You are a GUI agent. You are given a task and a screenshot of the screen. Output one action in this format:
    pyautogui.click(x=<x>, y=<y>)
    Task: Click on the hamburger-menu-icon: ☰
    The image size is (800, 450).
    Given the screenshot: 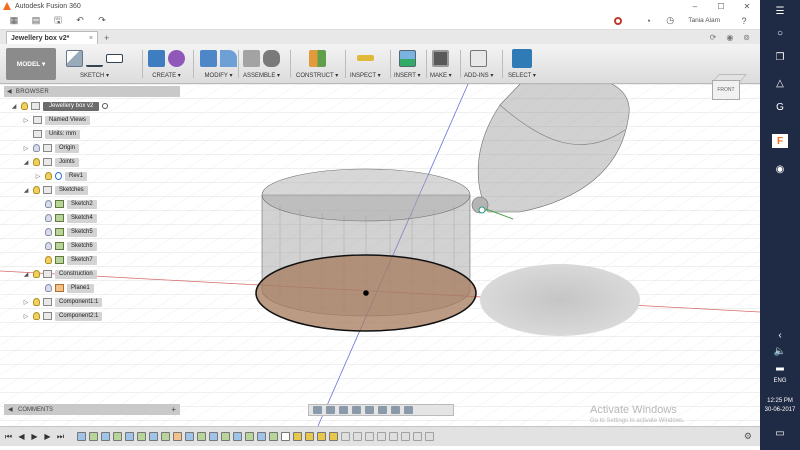 What is the action you would take?
    pyautogui.click(x=780, y=11)
    